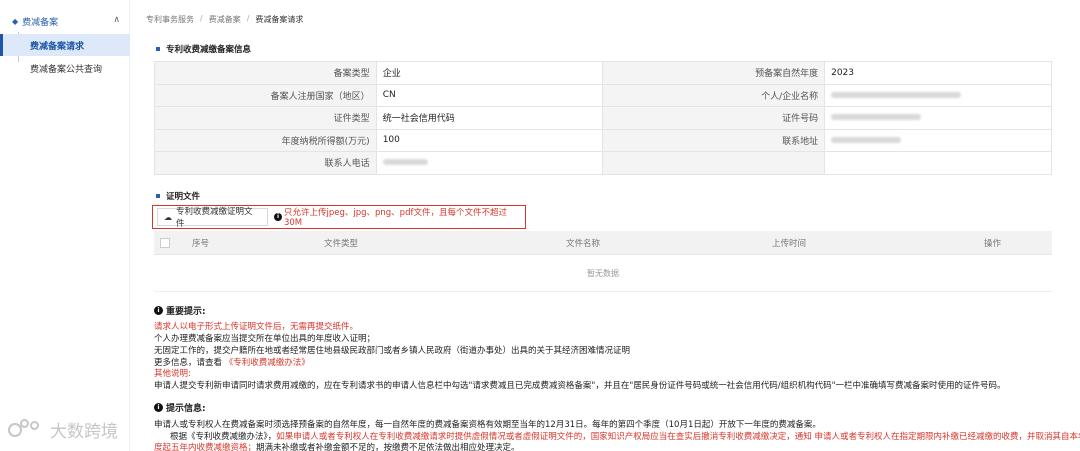 This screenshot has width=1080, height=451. What do you see at coordinates (256, 327) in the screenshot?
I see `notice-line: 请求人以电子形式上传证明文件后，无需再提交纸件。` at bounding box center [256, 327].